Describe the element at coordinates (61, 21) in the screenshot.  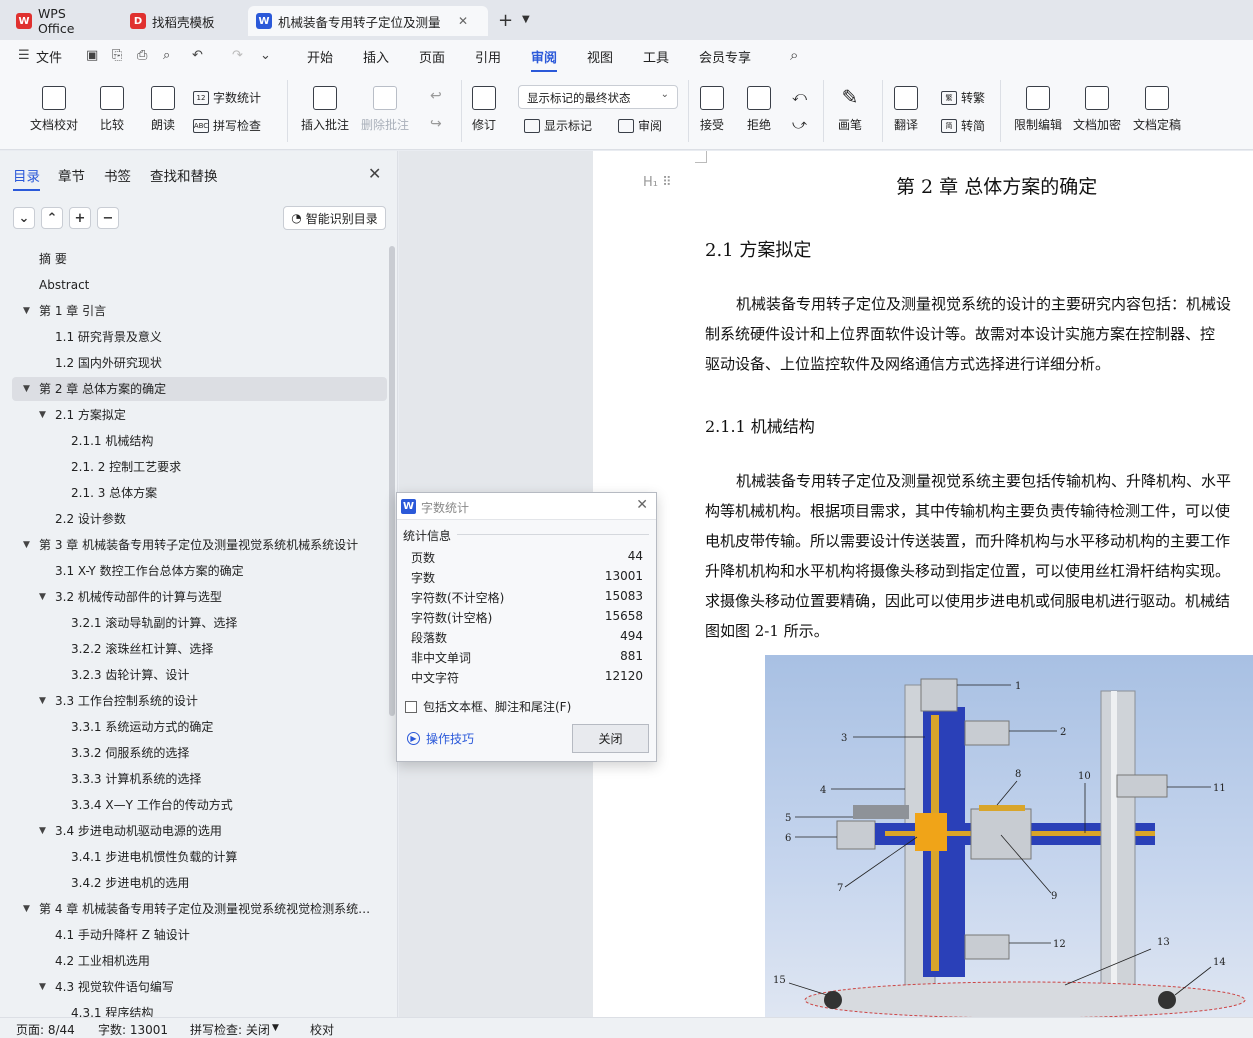
I see `tab-wps-office: W WPS Office` at that location.